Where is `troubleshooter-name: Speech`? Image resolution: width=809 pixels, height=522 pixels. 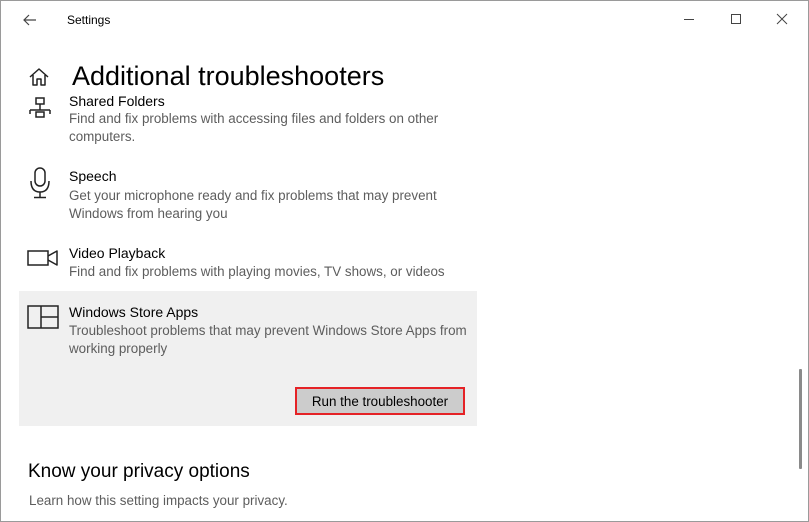 troubleshooter-name: Speech is located at coordinates (93, 176).